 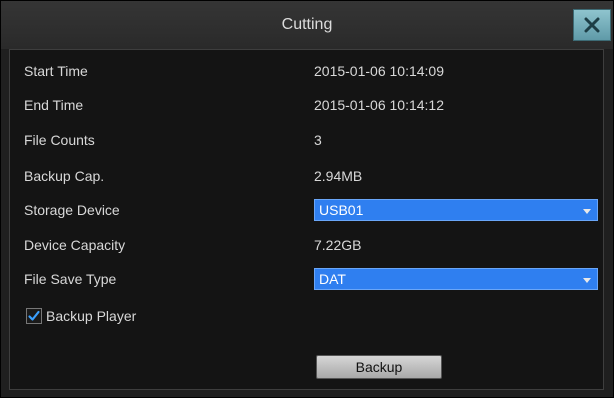 I want to click on backup-cap-label: Backup Cap., so click(x=64, y=176).